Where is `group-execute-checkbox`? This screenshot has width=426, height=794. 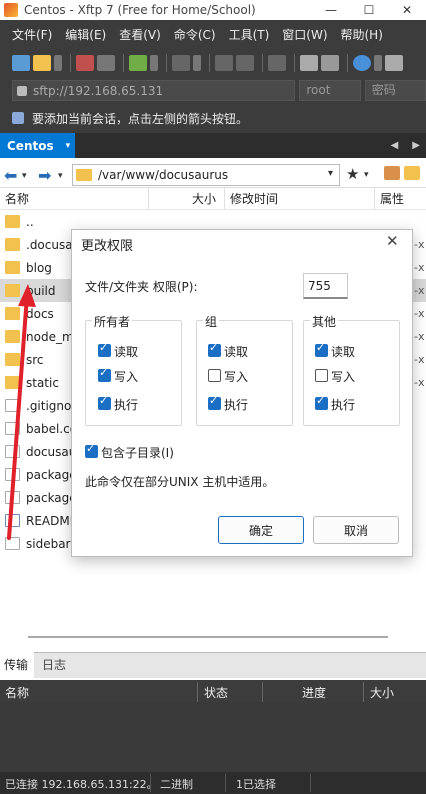
group-execute-checkbox is located at coordinates (214, 402).